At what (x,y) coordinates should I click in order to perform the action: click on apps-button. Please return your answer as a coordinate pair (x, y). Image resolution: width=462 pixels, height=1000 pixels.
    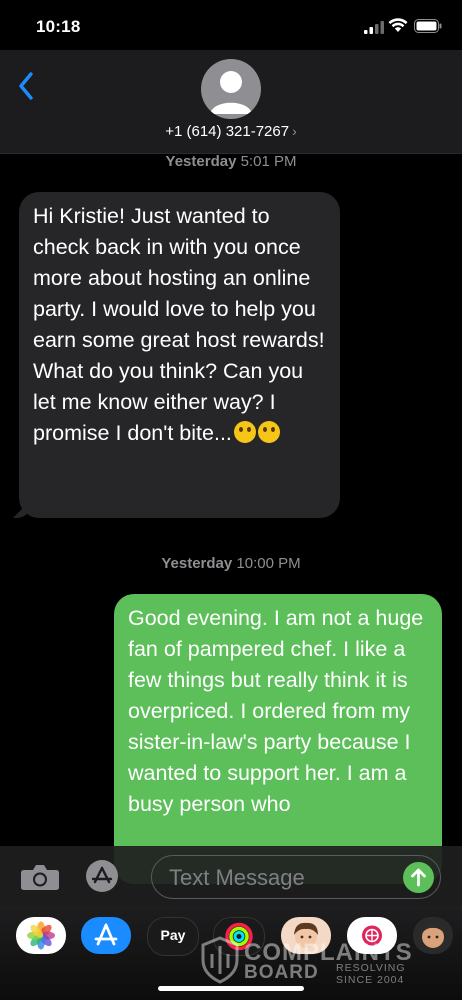
    Looking at the image, I should click on (102, 876).